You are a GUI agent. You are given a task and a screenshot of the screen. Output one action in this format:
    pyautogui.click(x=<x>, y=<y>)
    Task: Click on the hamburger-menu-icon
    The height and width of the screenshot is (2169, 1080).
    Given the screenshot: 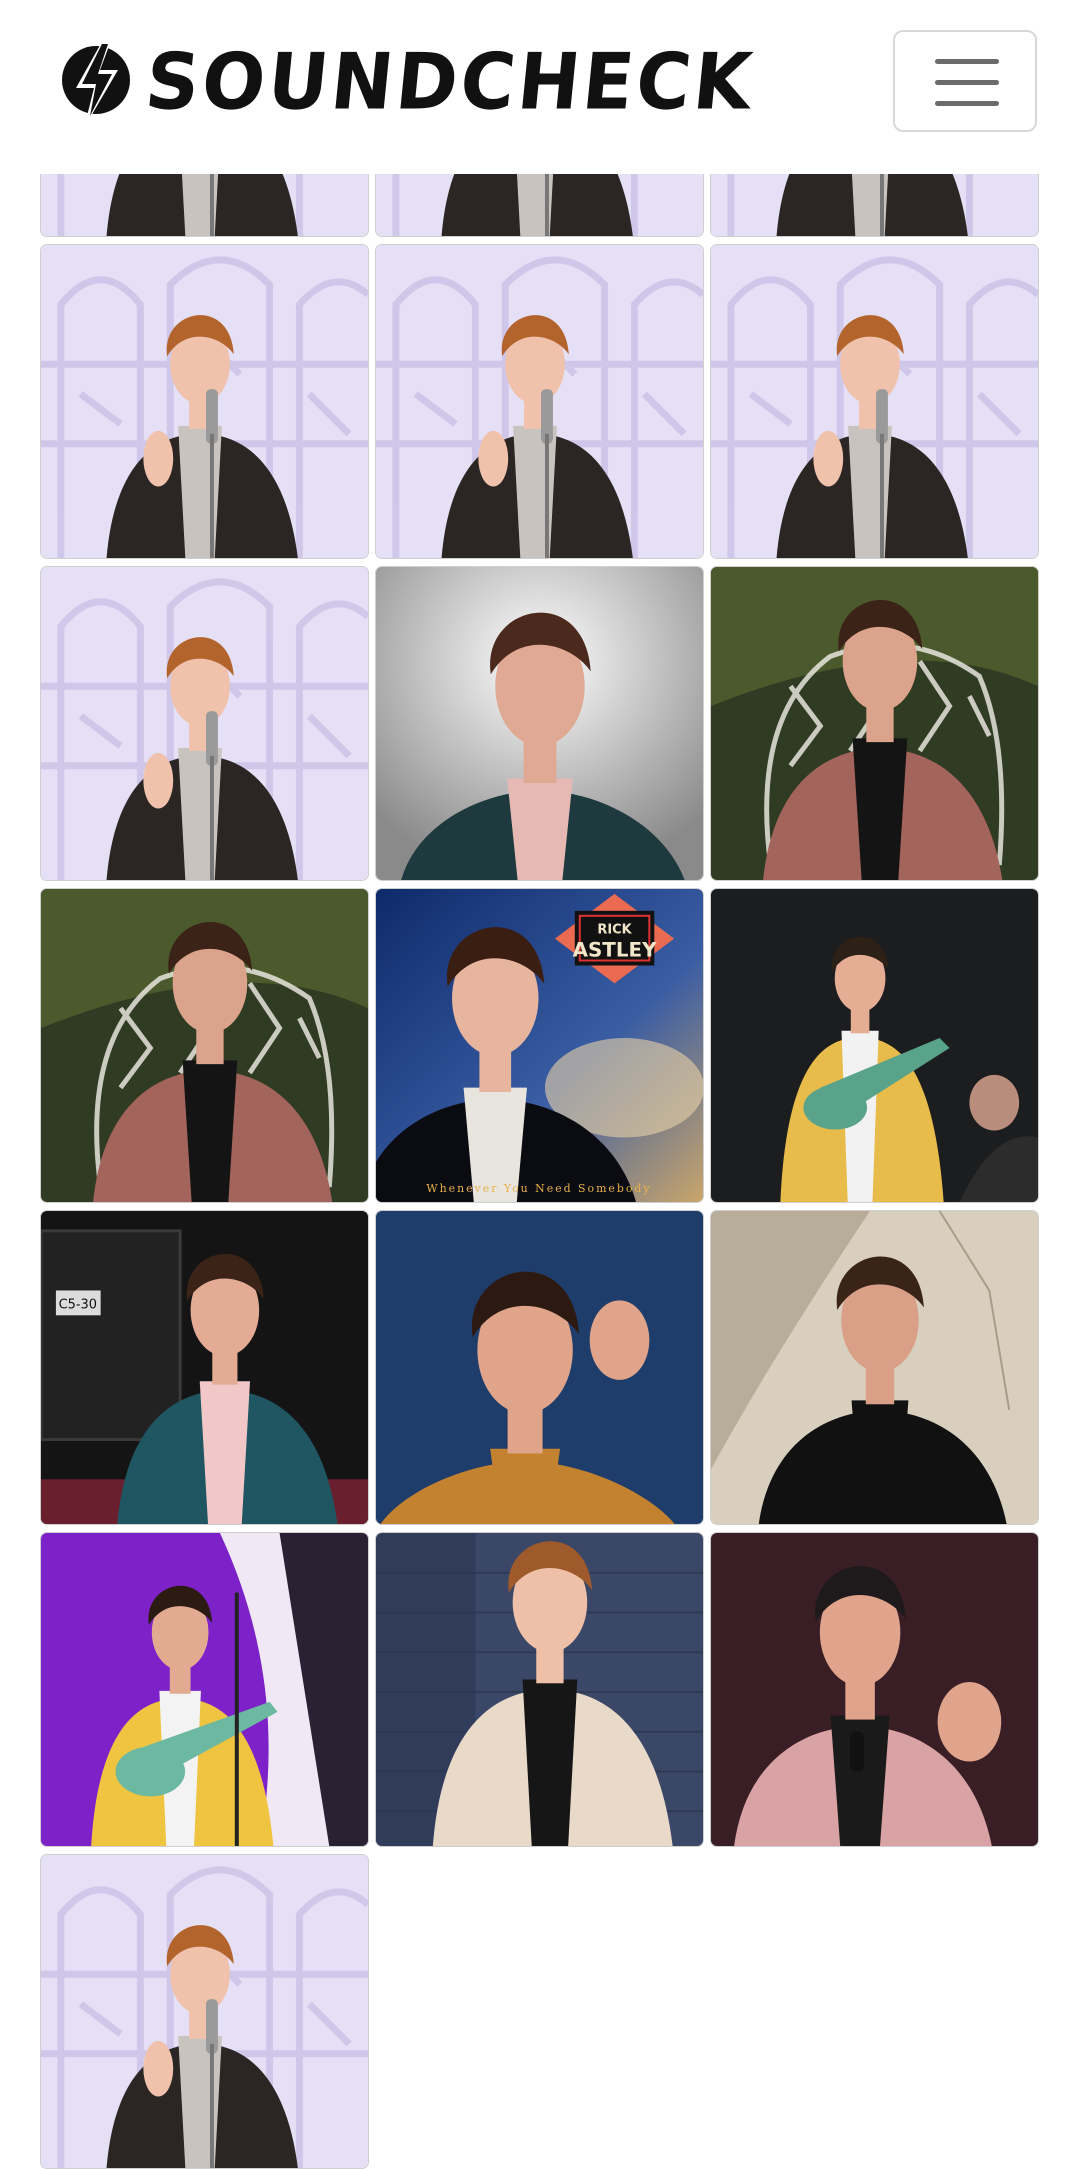 What is the action you would take?
    pyautogui.click(x=967, y=83)
    